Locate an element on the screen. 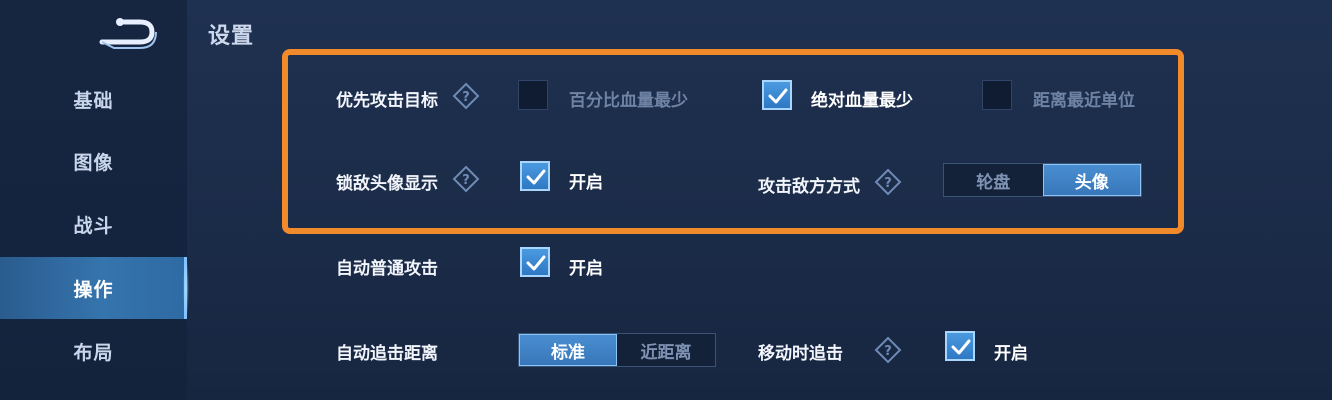  sidebar-item-controls: 操作 is located at coordinates (94, 288).